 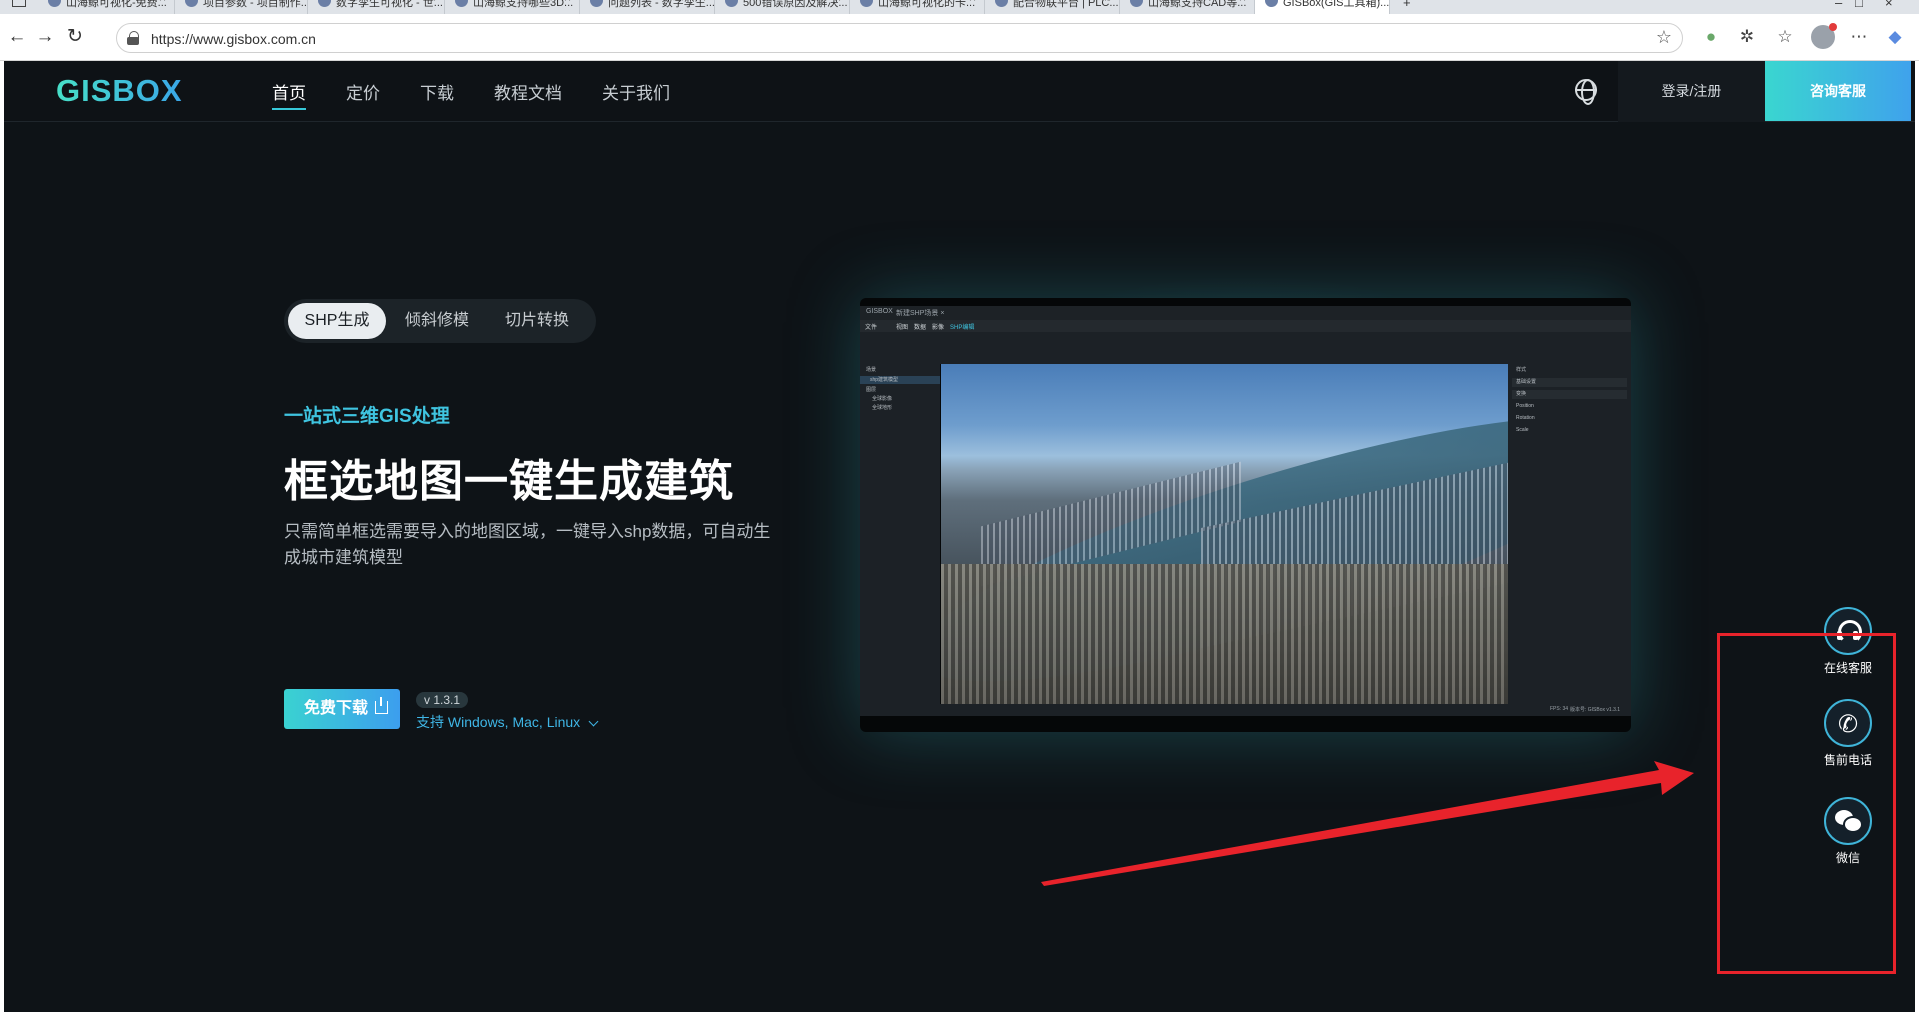 I want to click on favorite-star-icon: ☆, so click(x=1664, y=37).